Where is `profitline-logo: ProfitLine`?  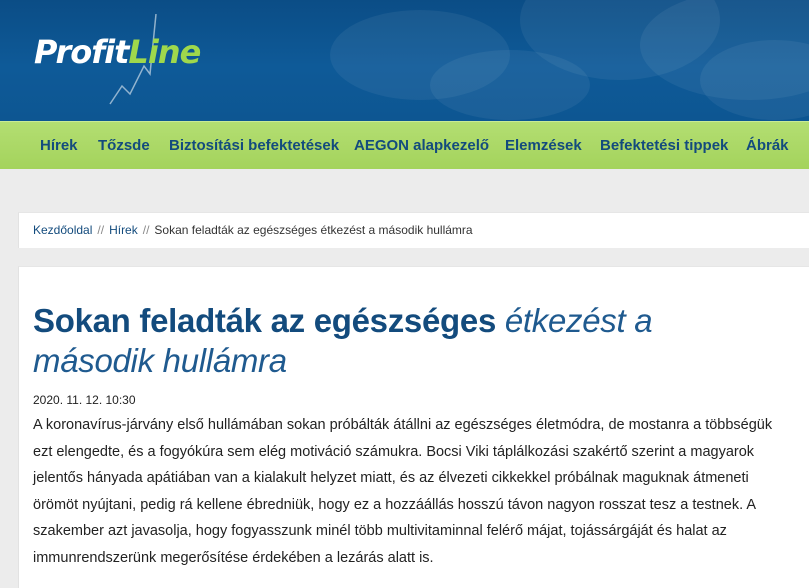
profitline-logo: ProfitLine is located at coordinates (117, 52).